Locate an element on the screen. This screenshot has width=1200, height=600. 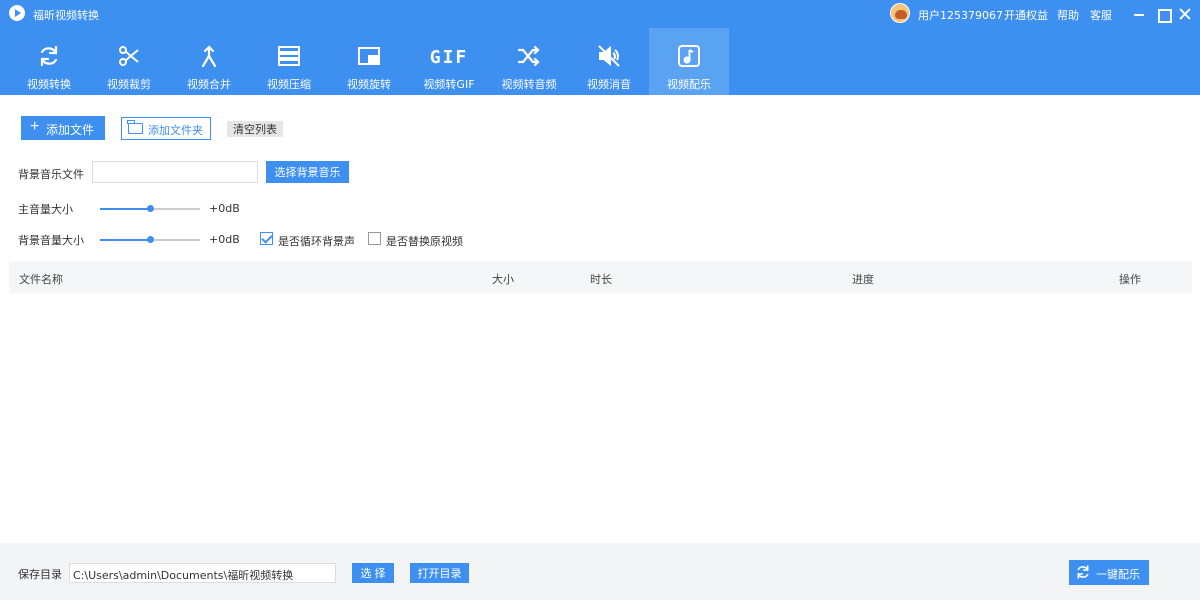
tab-video-merge: 视频合并 is located at coordinates (209, 61).